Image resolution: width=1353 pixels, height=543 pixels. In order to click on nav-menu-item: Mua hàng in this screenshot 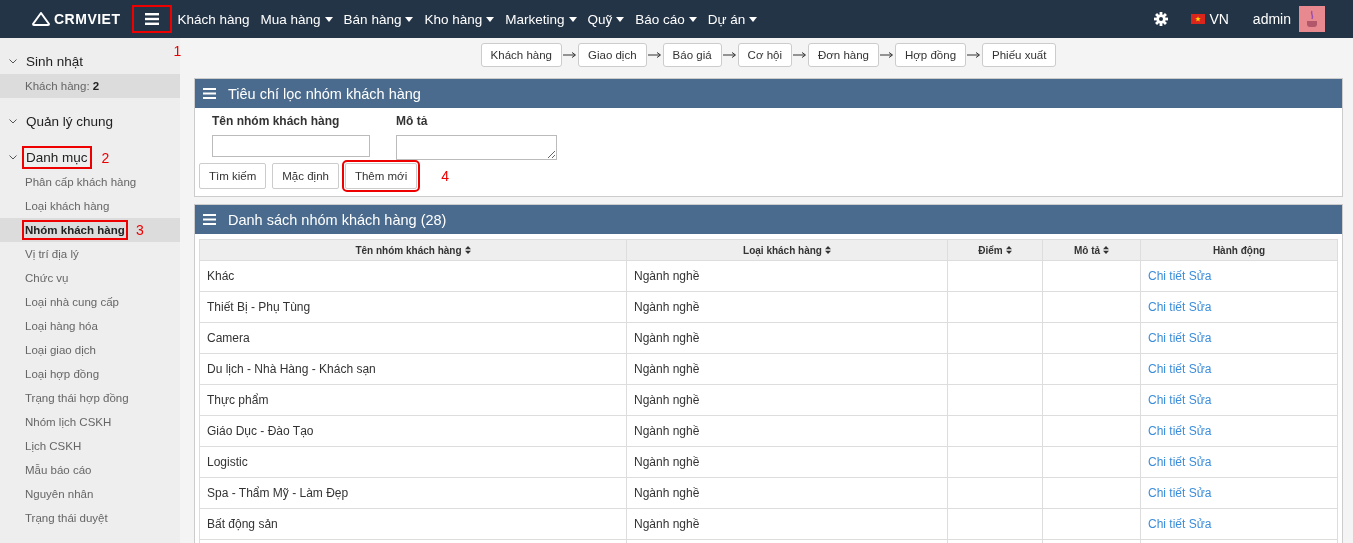, I will do `click(296, 19)`.